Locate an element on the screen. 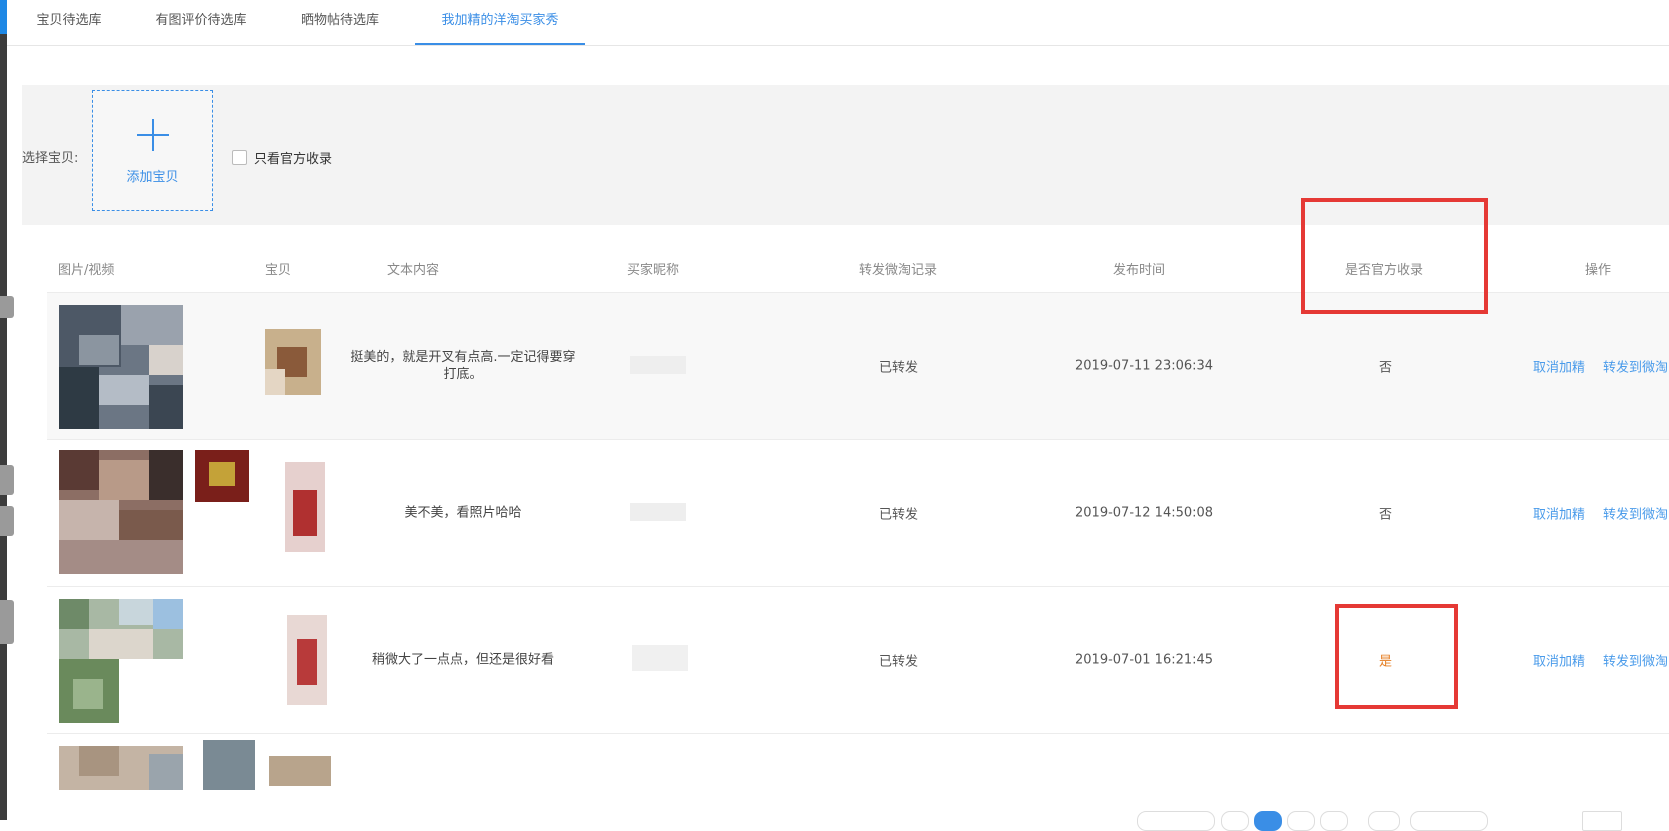 This screenshot has height=831, width=1669. review-text: 美不美，看照片哈哈 is located at coordinates (463, 513).